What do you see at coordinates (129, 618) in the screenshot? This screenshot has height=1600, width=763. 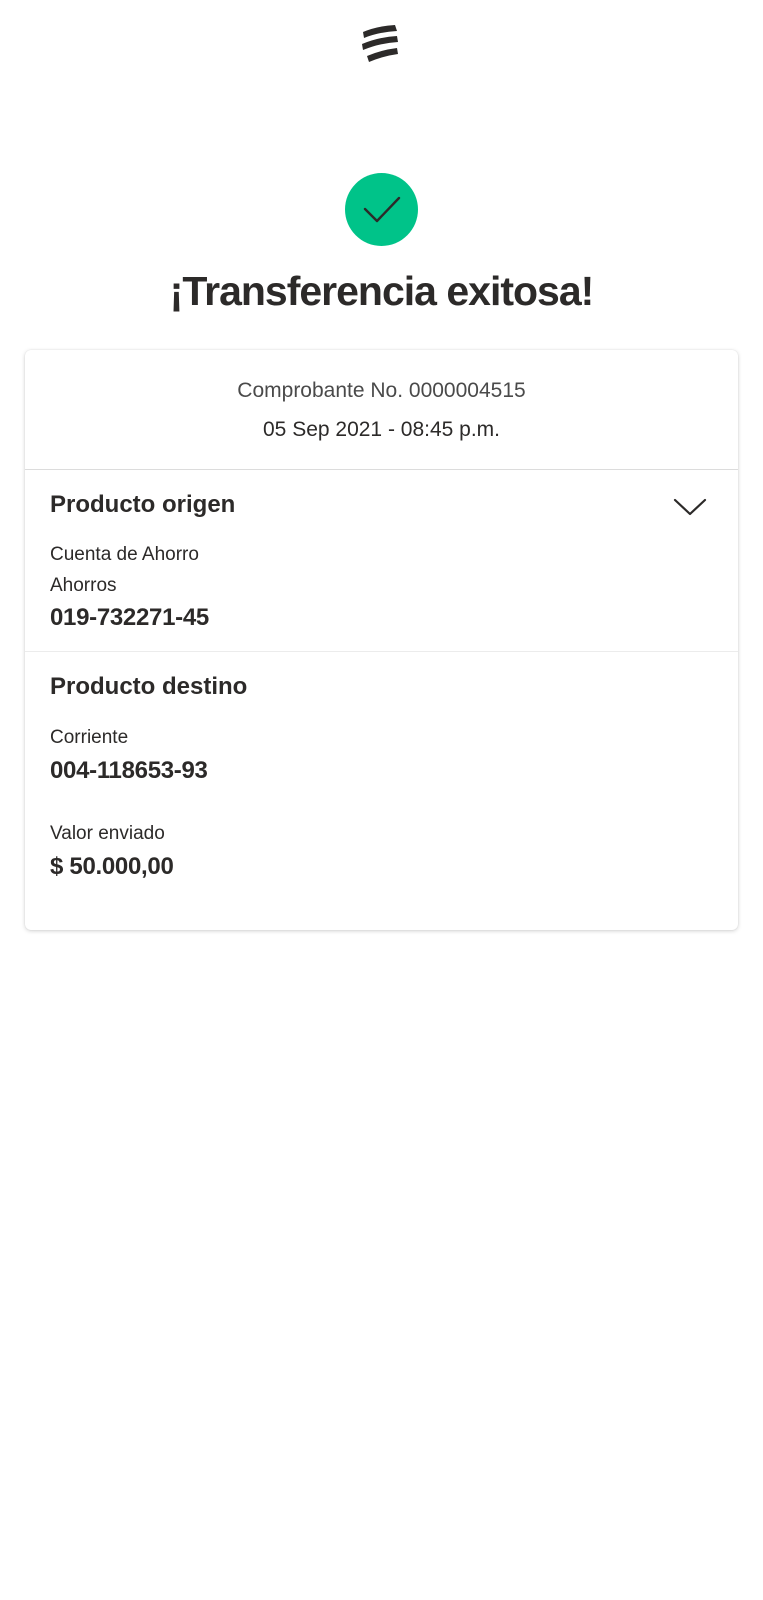 I see `origin-account-number: 019-732271-45` at bounding box center [129, 618].